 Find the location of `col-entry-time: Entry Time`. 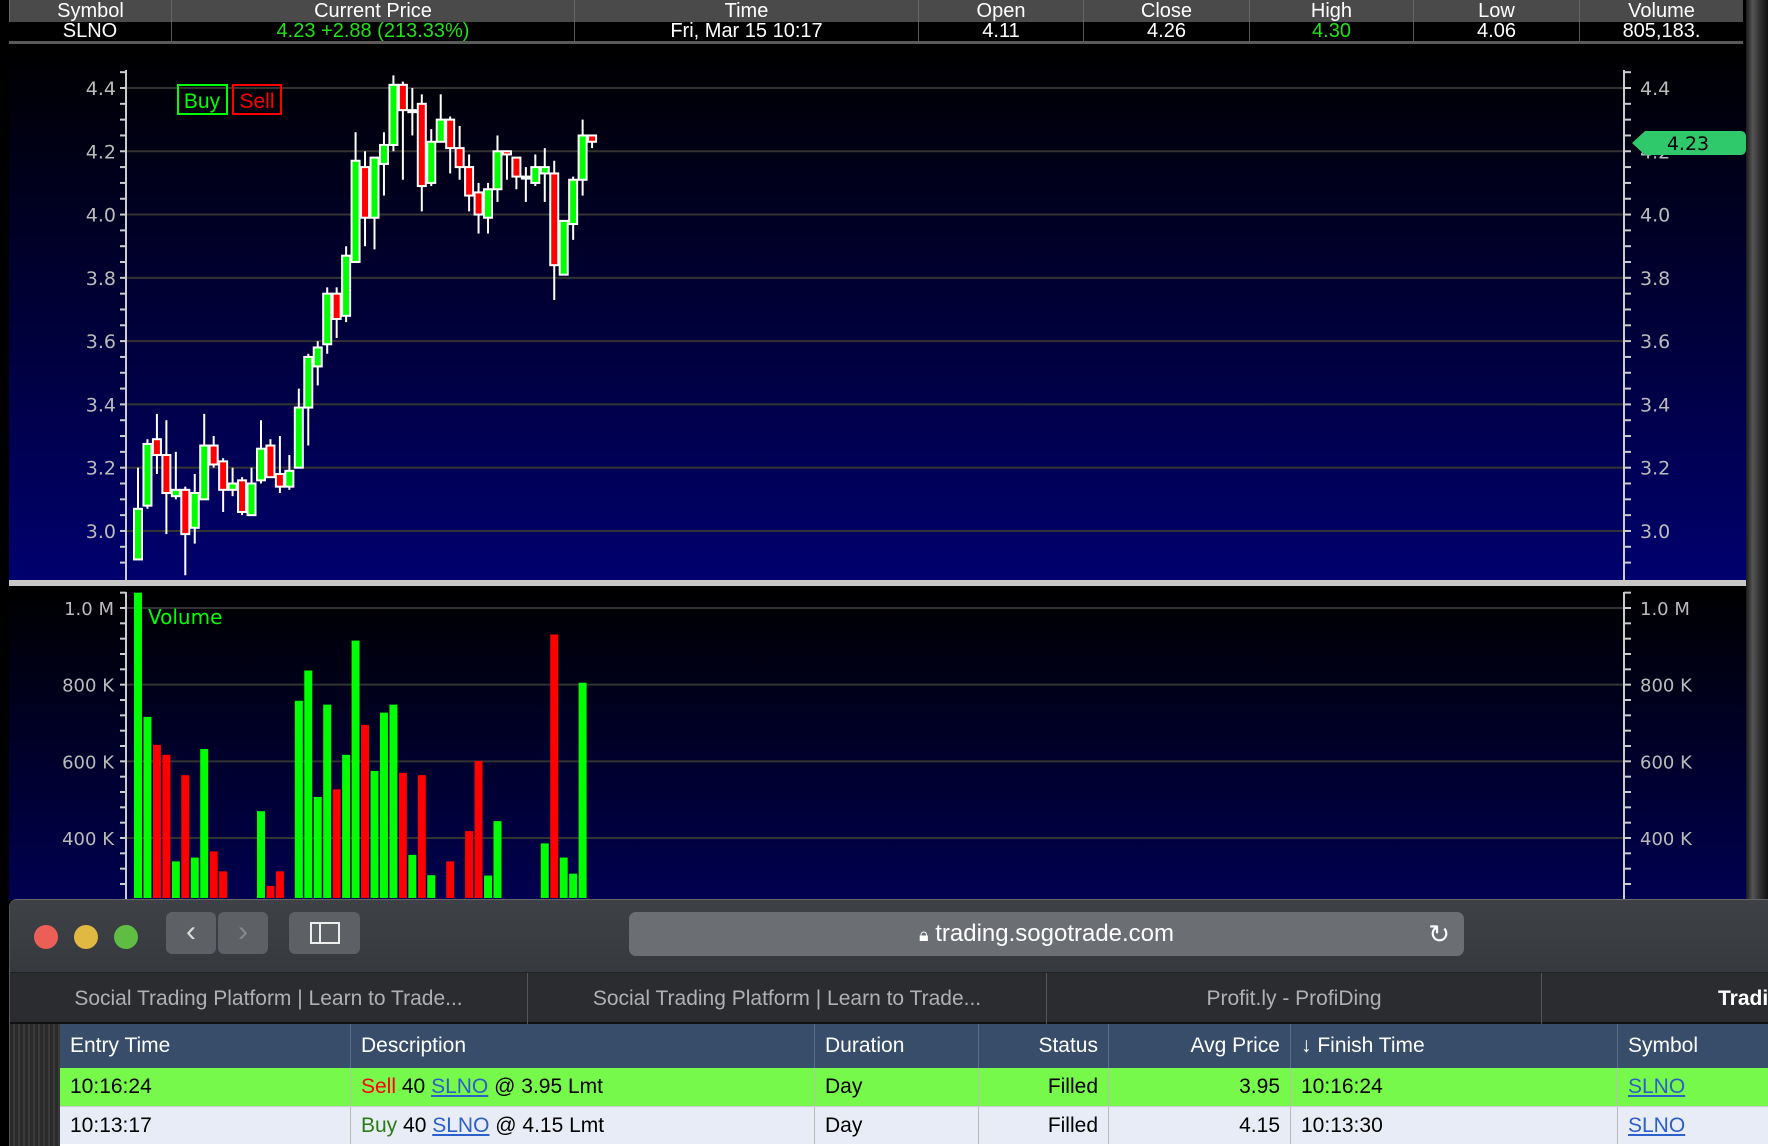

col-entry-time: Entry Time is located at coordinates (205, 1046).